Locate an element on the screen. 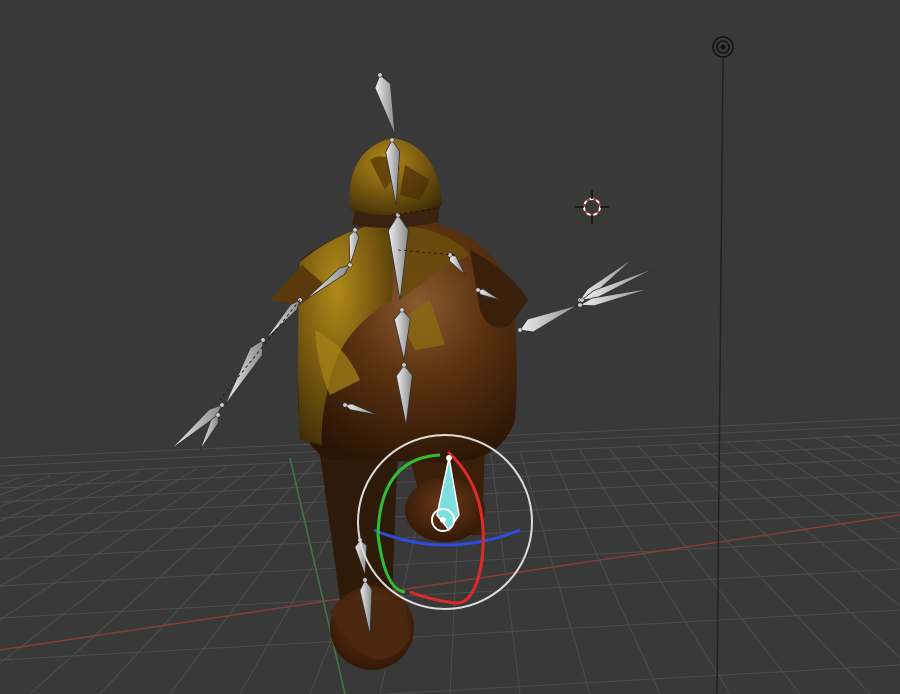 The image size is (900, 694). lamp-line is located at coordinates (720, 375).